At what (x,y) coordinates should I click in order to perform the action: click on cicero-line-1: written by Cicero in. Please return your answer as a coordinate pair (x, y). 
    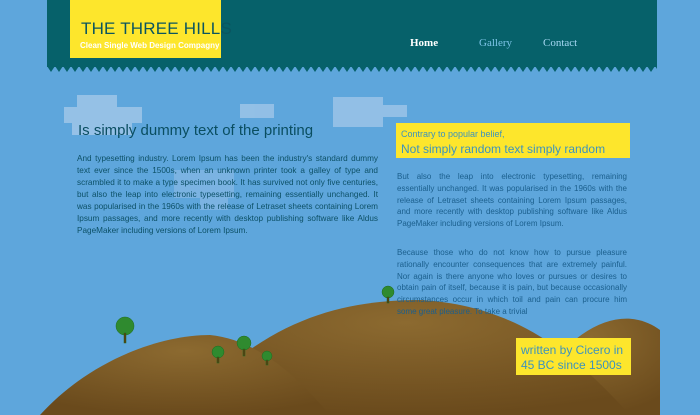
    Looking at the image, I should click on (572, 350).